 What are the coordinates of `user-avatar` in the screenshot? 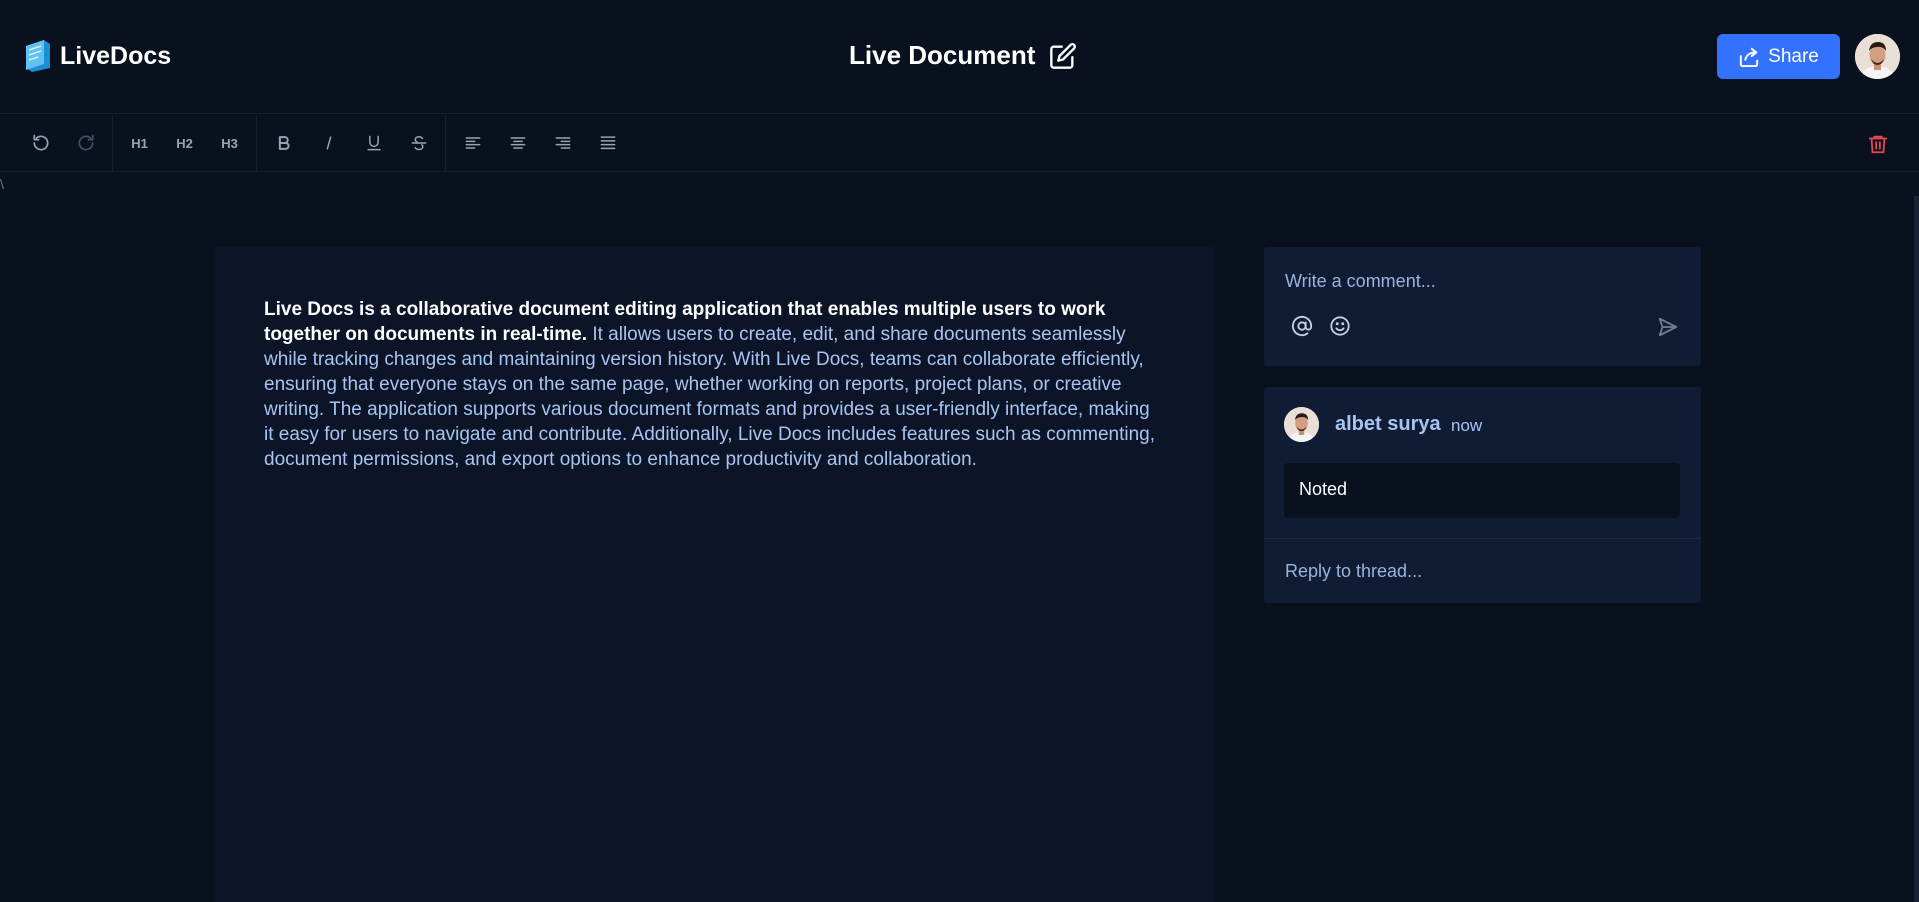 It's located at (1877, 56).